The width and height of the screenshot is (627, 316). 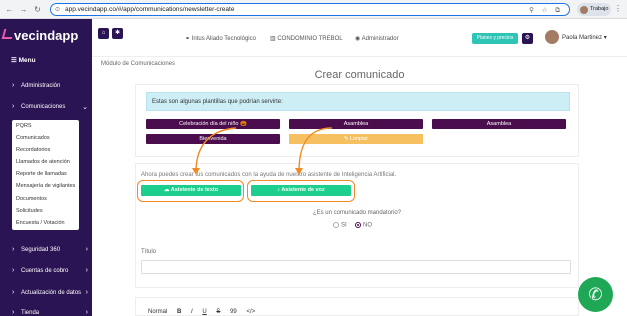 I want to click on underline-button: U, so click(x=204, y=312).